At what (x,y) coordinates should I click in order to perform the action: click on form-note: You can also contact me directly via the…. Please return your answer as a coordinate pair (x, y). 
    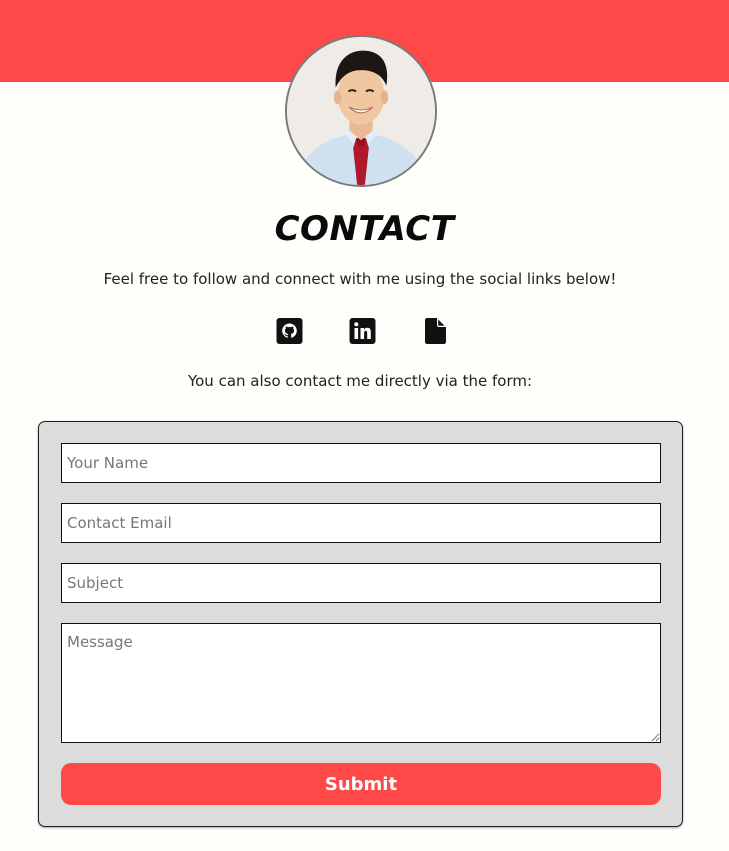
    Looking at the image, I should click on (360, 381).